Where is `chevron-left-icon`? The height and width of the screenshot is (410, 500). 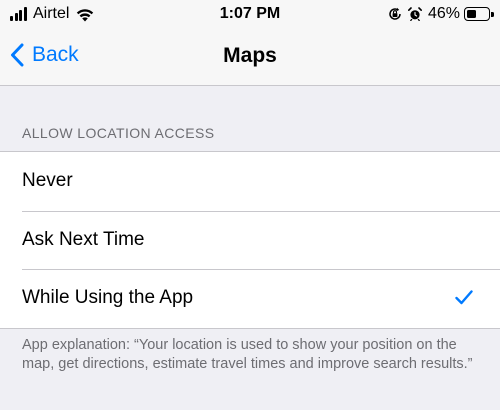 chevron-left-icon is located at coordinates (17, 55).